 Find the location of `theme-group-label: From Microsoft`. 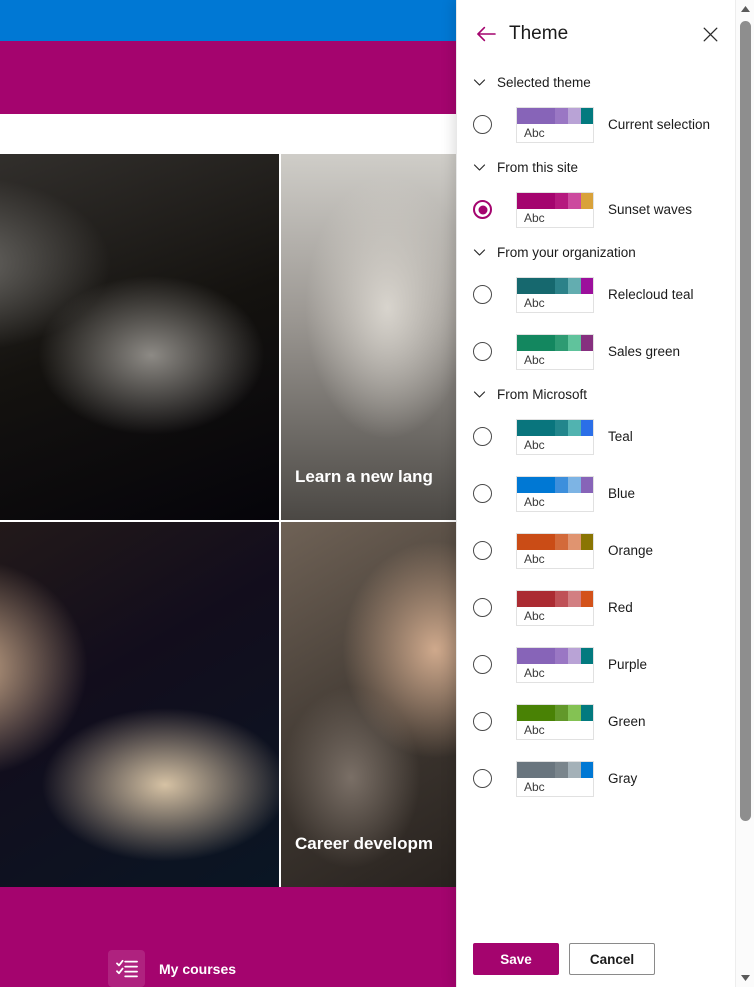

theme-group-label: From Microsoft is located at coordinates (542, 394).